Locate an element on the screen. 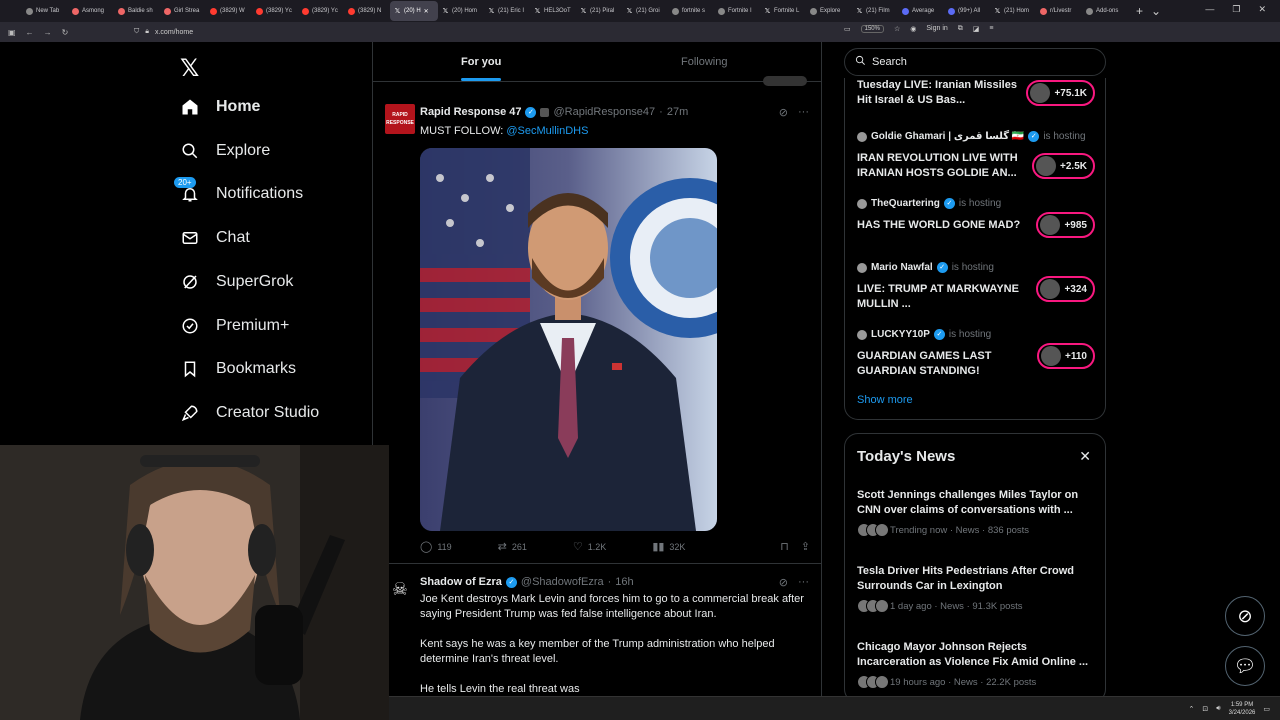  nav-item-premium: Premium+ is located at coordinates (234, 326).